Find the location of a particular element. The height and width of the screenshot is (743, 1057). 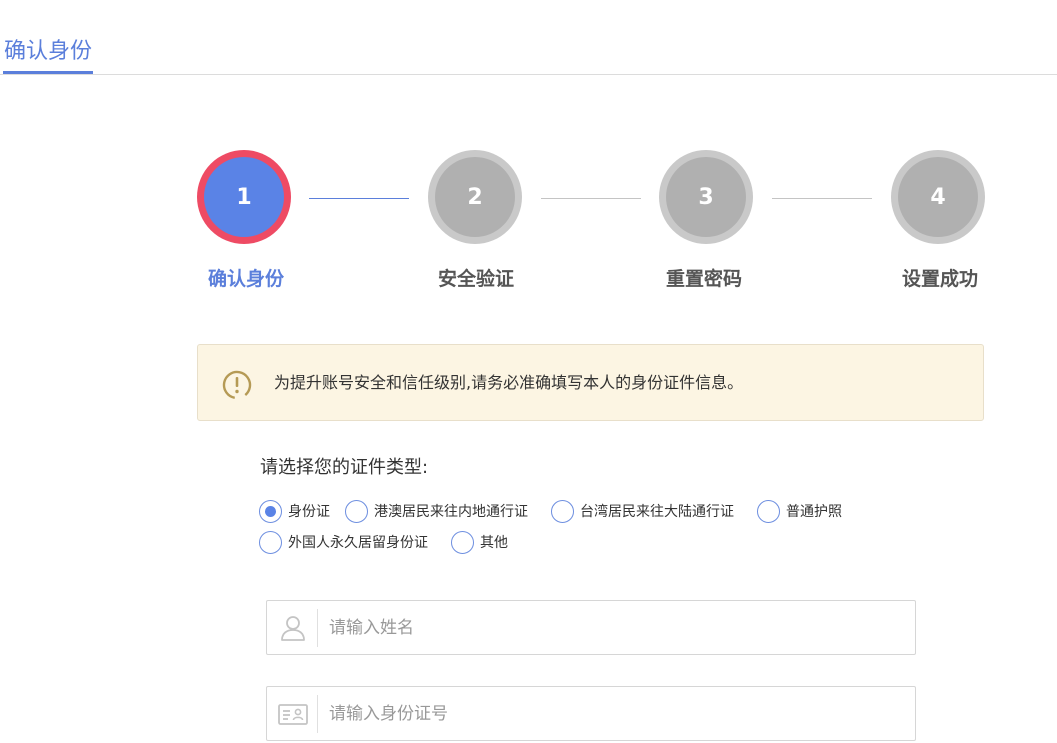

radio-label: 港澳居民来往内地通行证 is located at coordinates (451, 512).